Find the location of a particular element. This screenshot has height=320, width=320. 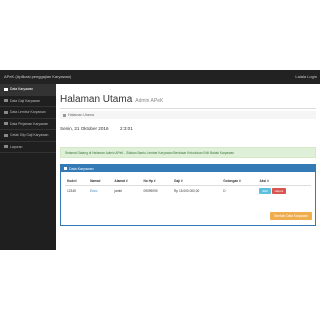

page-title: Halaman Utama Admin APeK is located at coordinates (111, 99).